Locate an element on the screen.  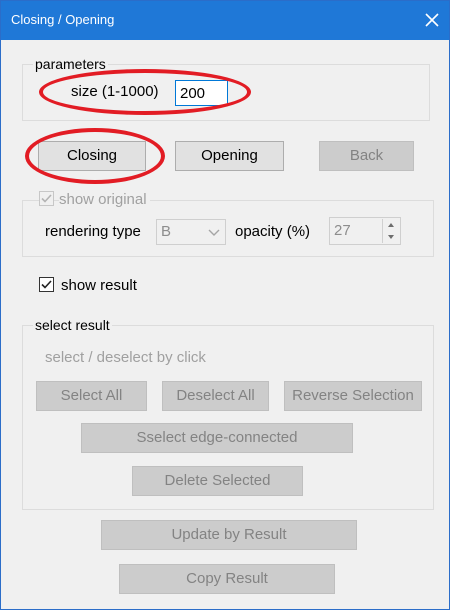
update-by-result-button: Update by Result is located at coordinates (229, 535).